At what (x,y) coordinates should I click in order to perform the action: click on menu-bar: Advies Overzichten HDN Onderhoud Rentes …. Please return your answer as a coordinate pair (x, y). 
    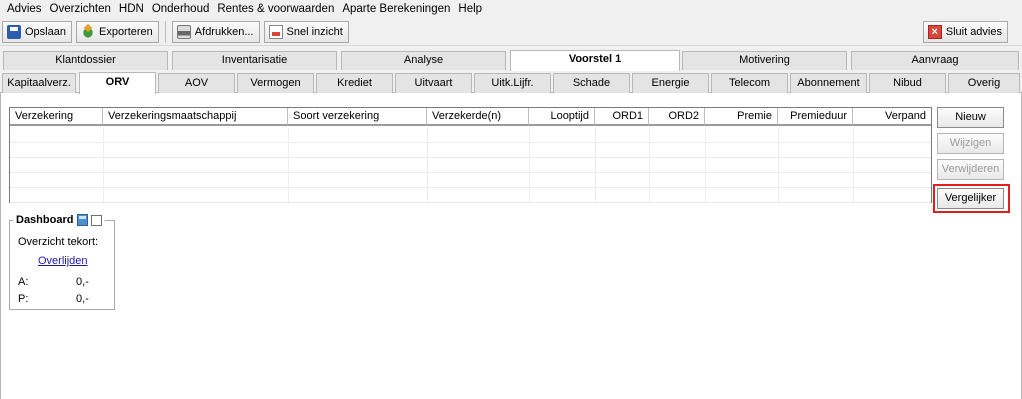
    Looking at the image, I should click on (511, 9).